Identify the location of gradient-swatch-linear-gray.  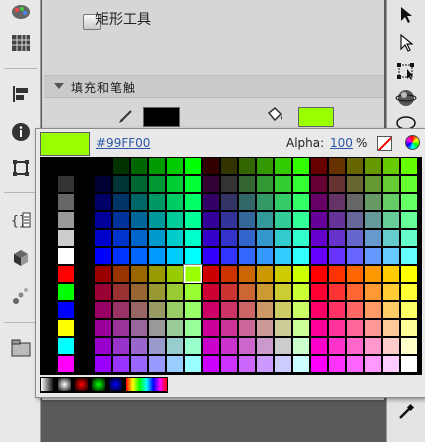
(47, 384).